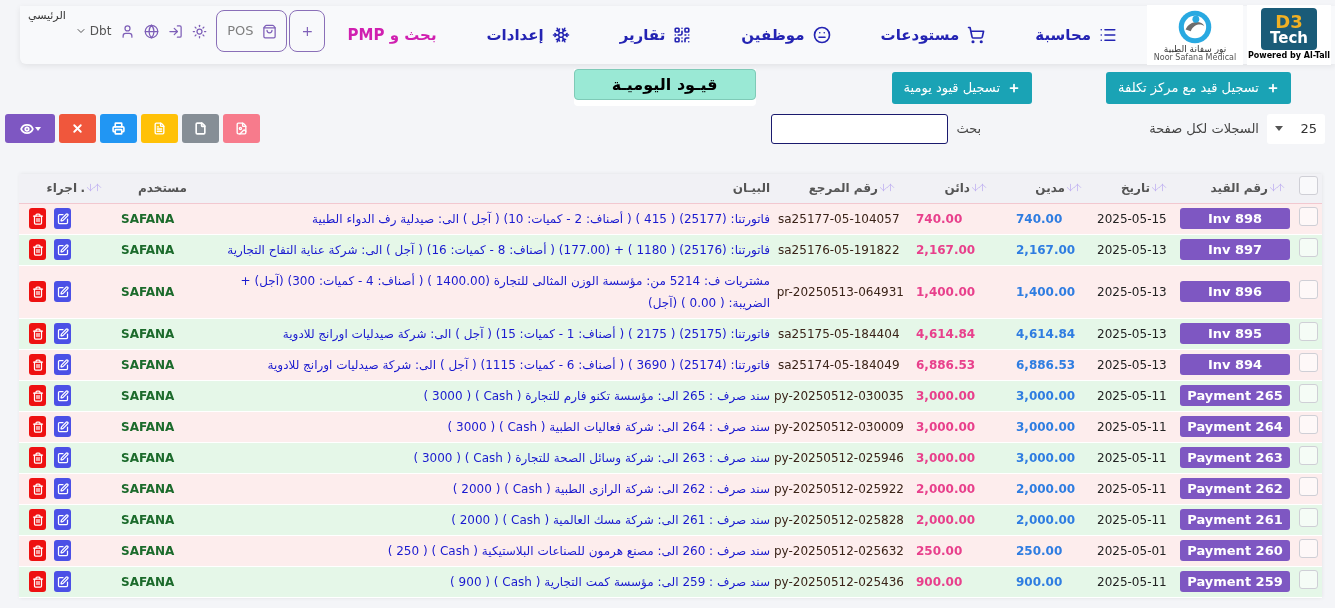 Image resolution: width=1335 pixels, height=608 pixels. Describe the element at coordinates (578, 550) in the screenshot. I see `description-cell: سند صرف : 260 الى: مصنع هرمون للصناعات البلاستيكية ( Cash ) ( 250 )` at that location.